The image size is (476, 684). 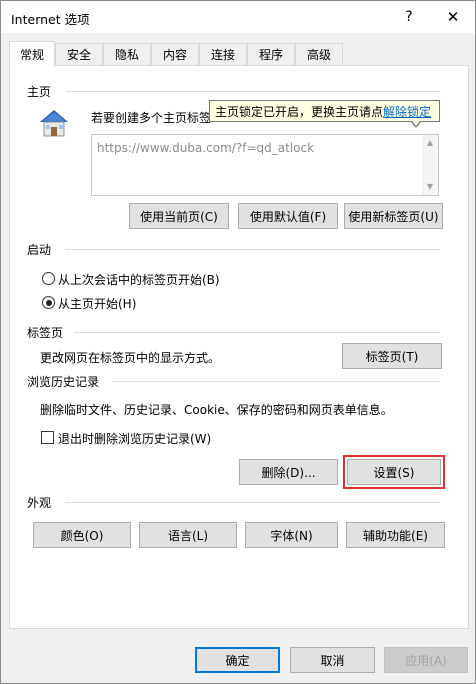 What do you see at coordinates (238, 17) in the screenshot?
I see `title-bar: Internet 选项 ? ✕` at bounding box center [238, 17].